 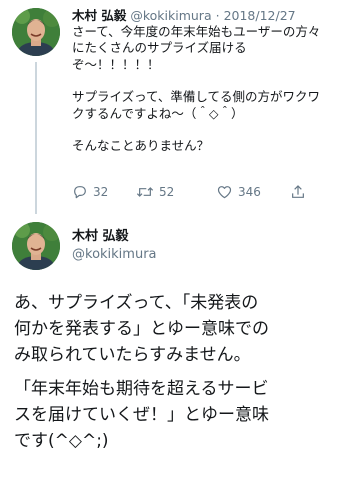 I want to click on tweet-line: 「年末年始も期待を超えるサービ, so click(x=141, y=389).